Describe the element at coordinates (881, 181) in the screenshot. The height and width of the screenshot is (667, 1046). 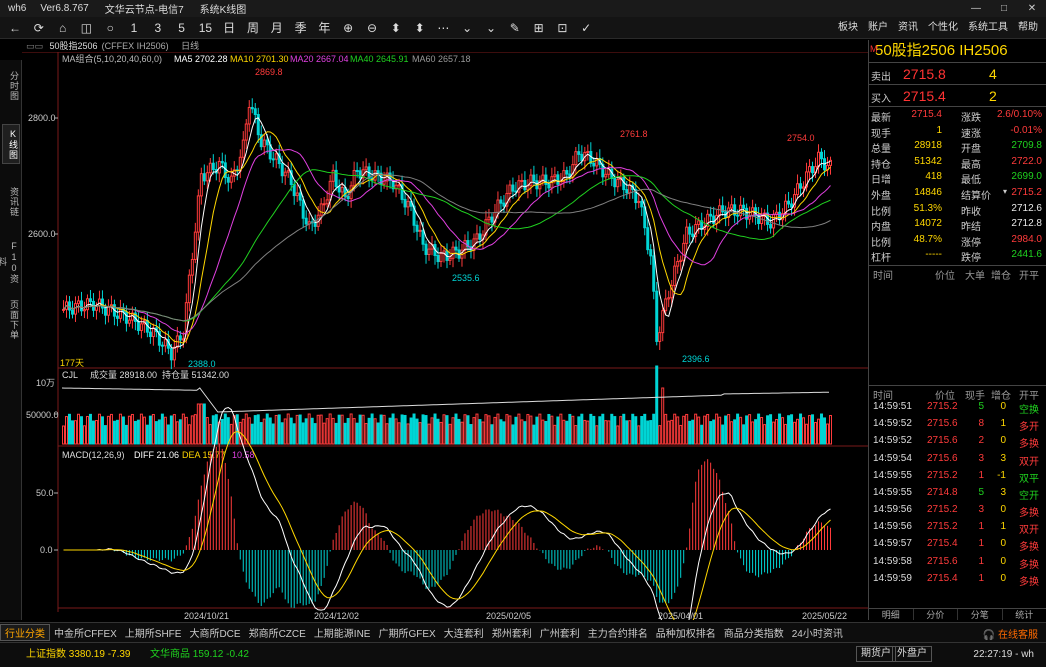
I see `quote-field-label: 日增` at that location.